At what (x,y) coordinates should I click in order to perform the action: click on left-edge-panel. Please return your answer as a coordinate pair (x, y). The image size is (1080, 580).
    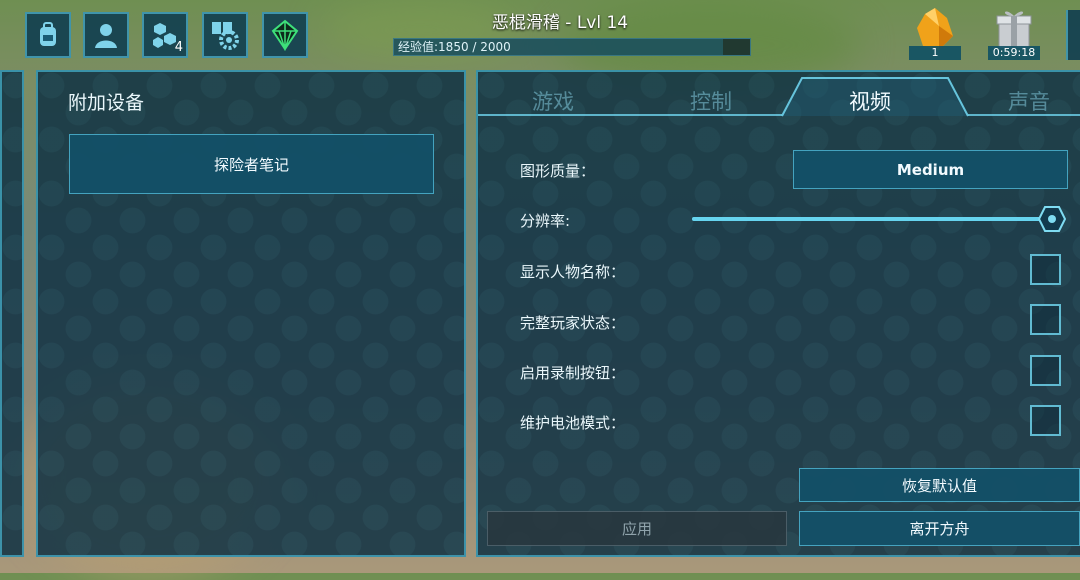
    Looking at the image, I should click on (12, 313).